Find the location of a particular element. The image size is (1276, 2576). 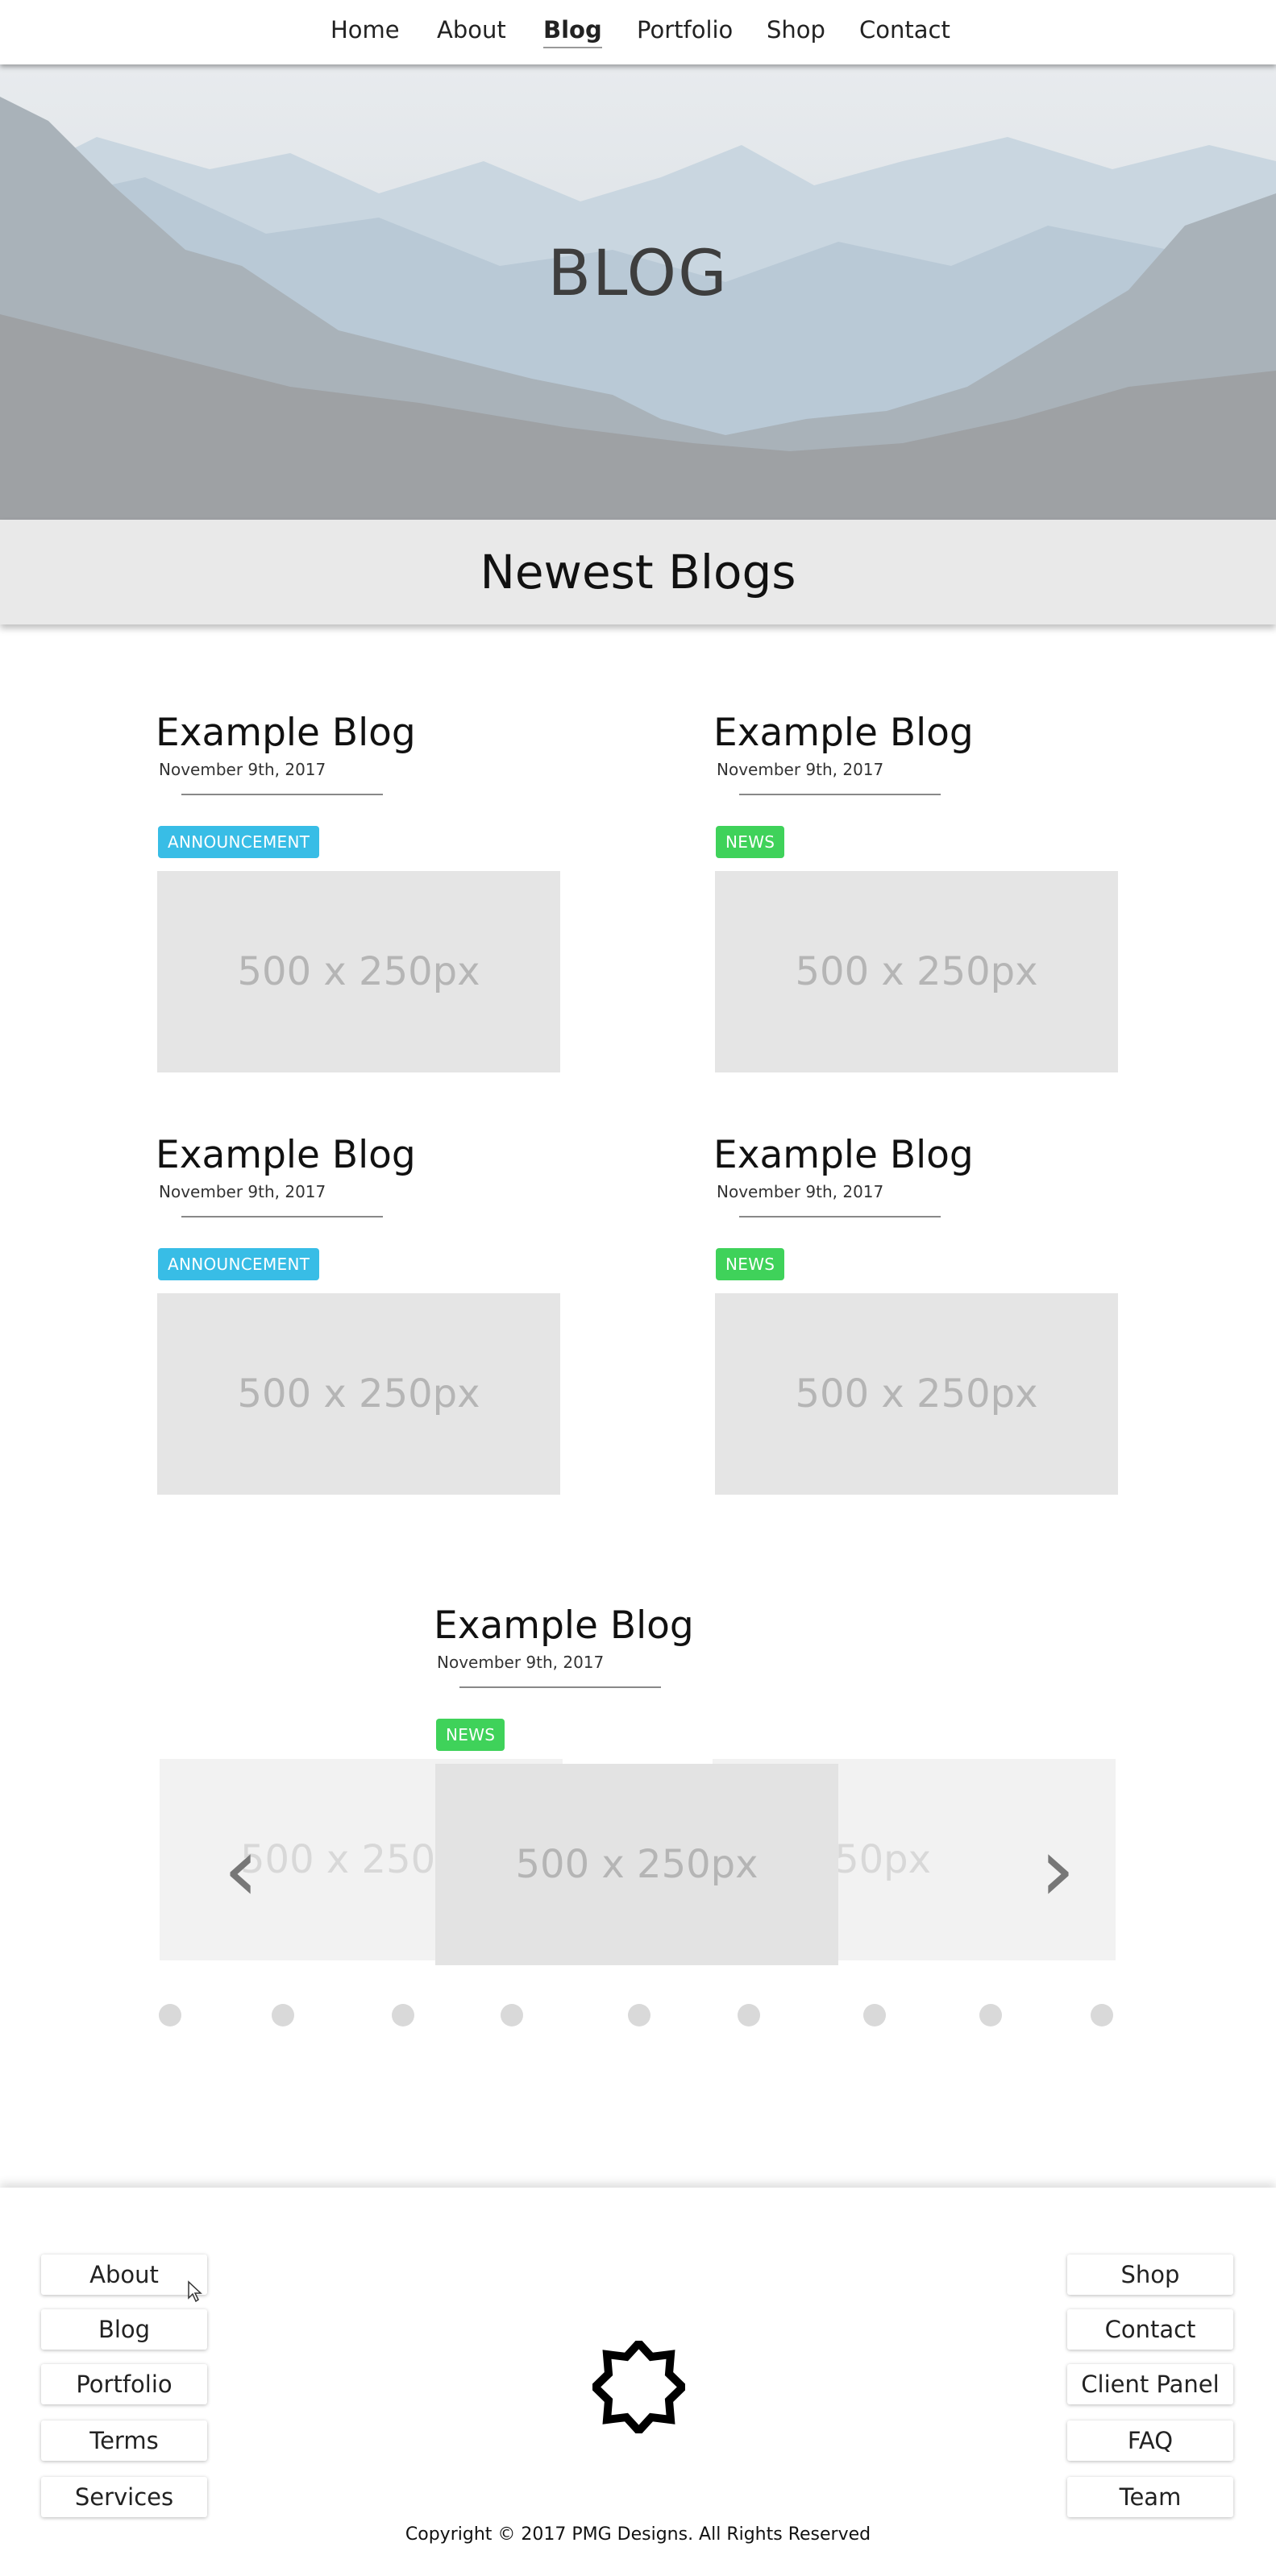

footer-link-faq: FAQ is located at coordinates (1150, 2440).